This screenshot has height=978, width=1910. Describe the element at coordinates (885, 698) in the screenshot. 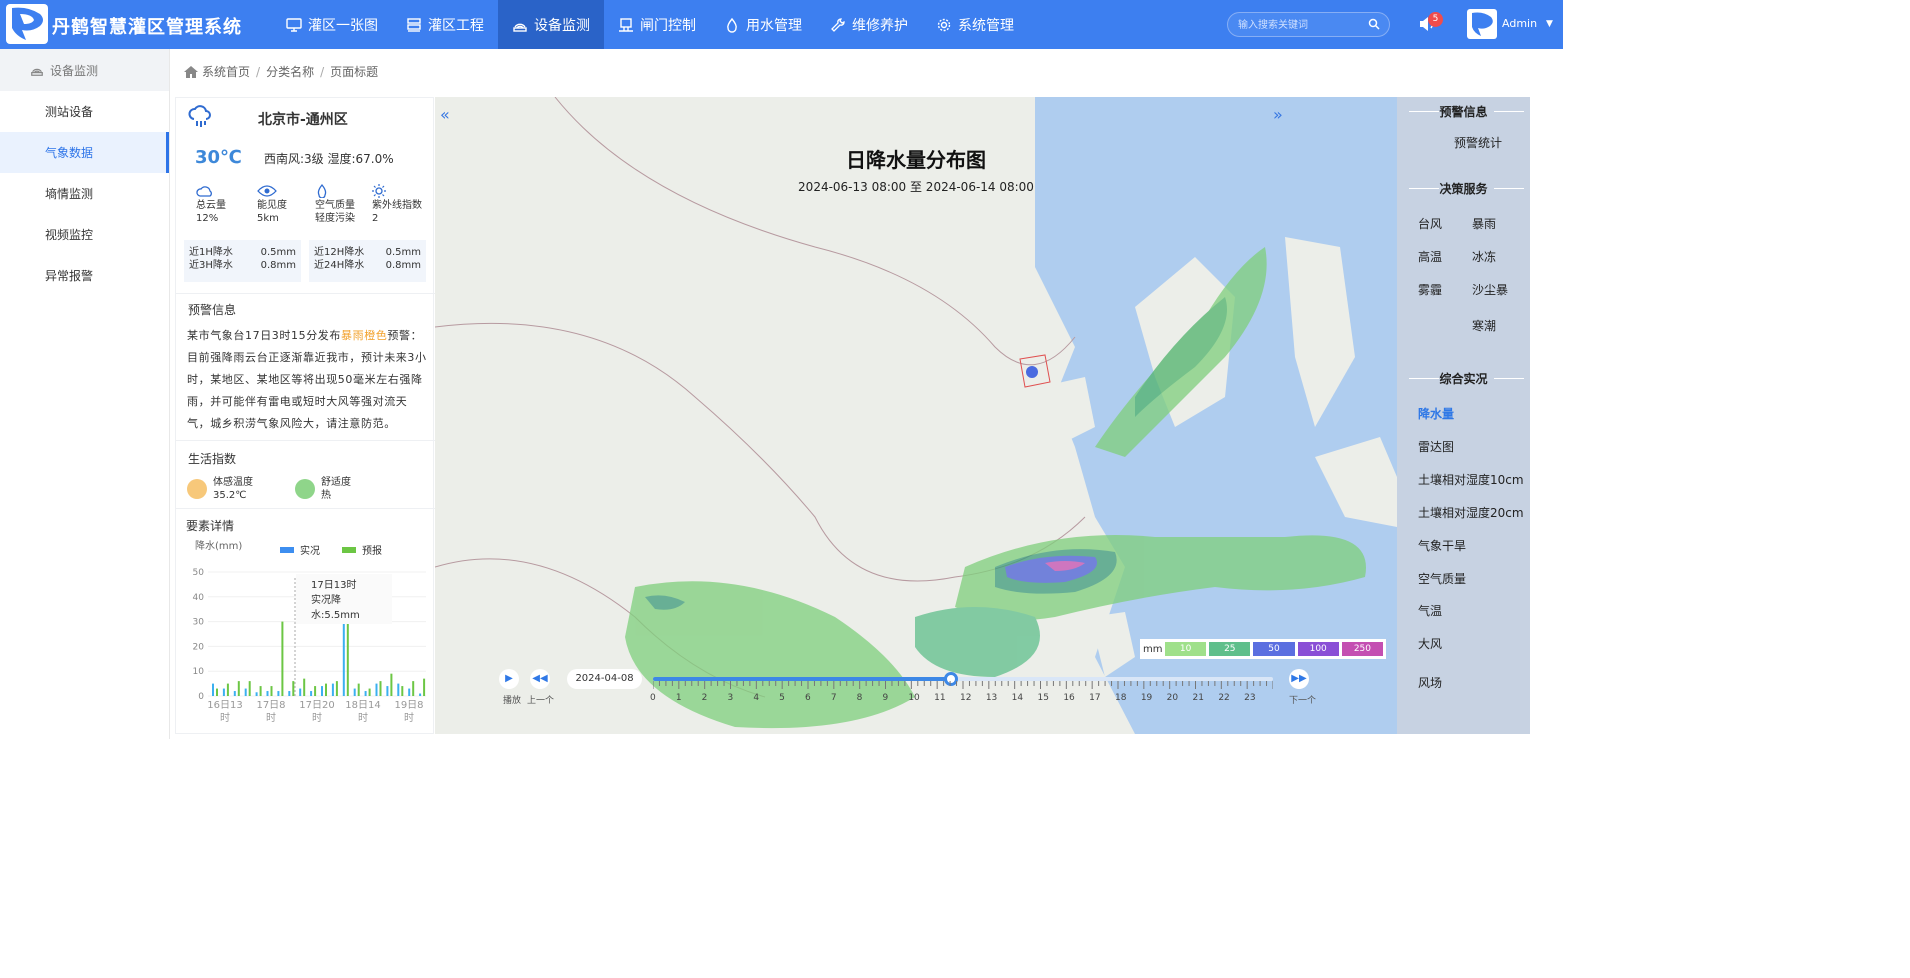

I see `hour-label: 9` at that location.